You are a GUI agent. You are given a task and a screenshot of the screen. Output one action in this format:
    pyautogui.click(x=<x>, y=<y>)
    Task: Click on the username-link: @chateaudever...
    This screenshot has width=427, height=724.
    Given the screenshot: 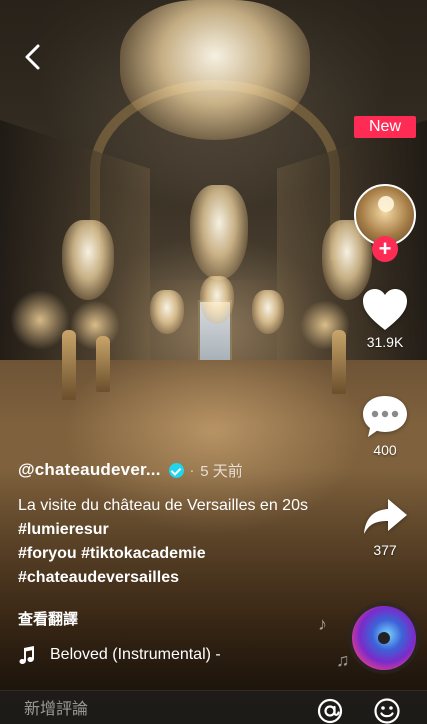 What is the action you would take?
    pyautogui.click(x=89, y=470)
    